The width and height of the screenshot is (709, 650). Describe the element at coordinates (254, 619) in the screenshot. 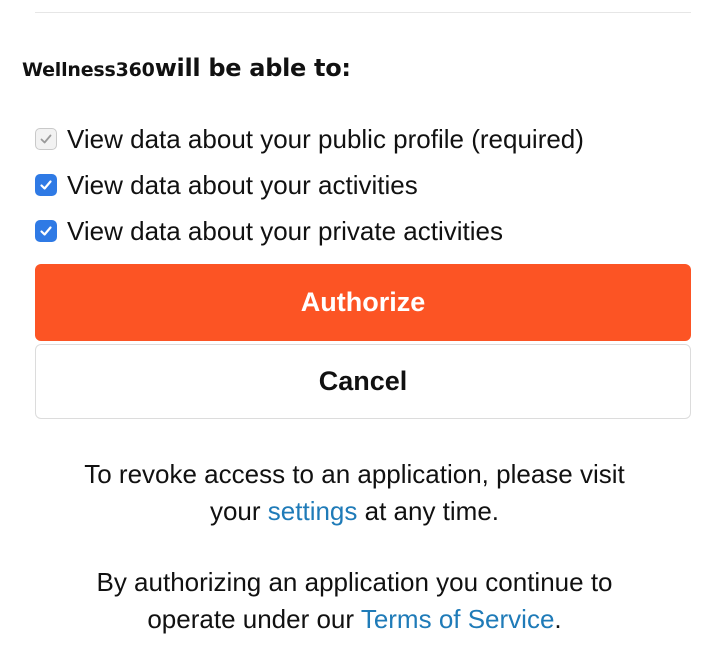

I see `terms-note-text-before: operate under our` at that location.